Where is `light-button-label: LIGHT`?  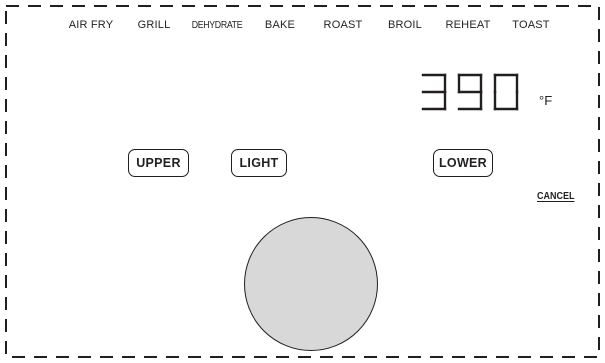 light-button-label: LIGHT is located at coordinates (259, 163).